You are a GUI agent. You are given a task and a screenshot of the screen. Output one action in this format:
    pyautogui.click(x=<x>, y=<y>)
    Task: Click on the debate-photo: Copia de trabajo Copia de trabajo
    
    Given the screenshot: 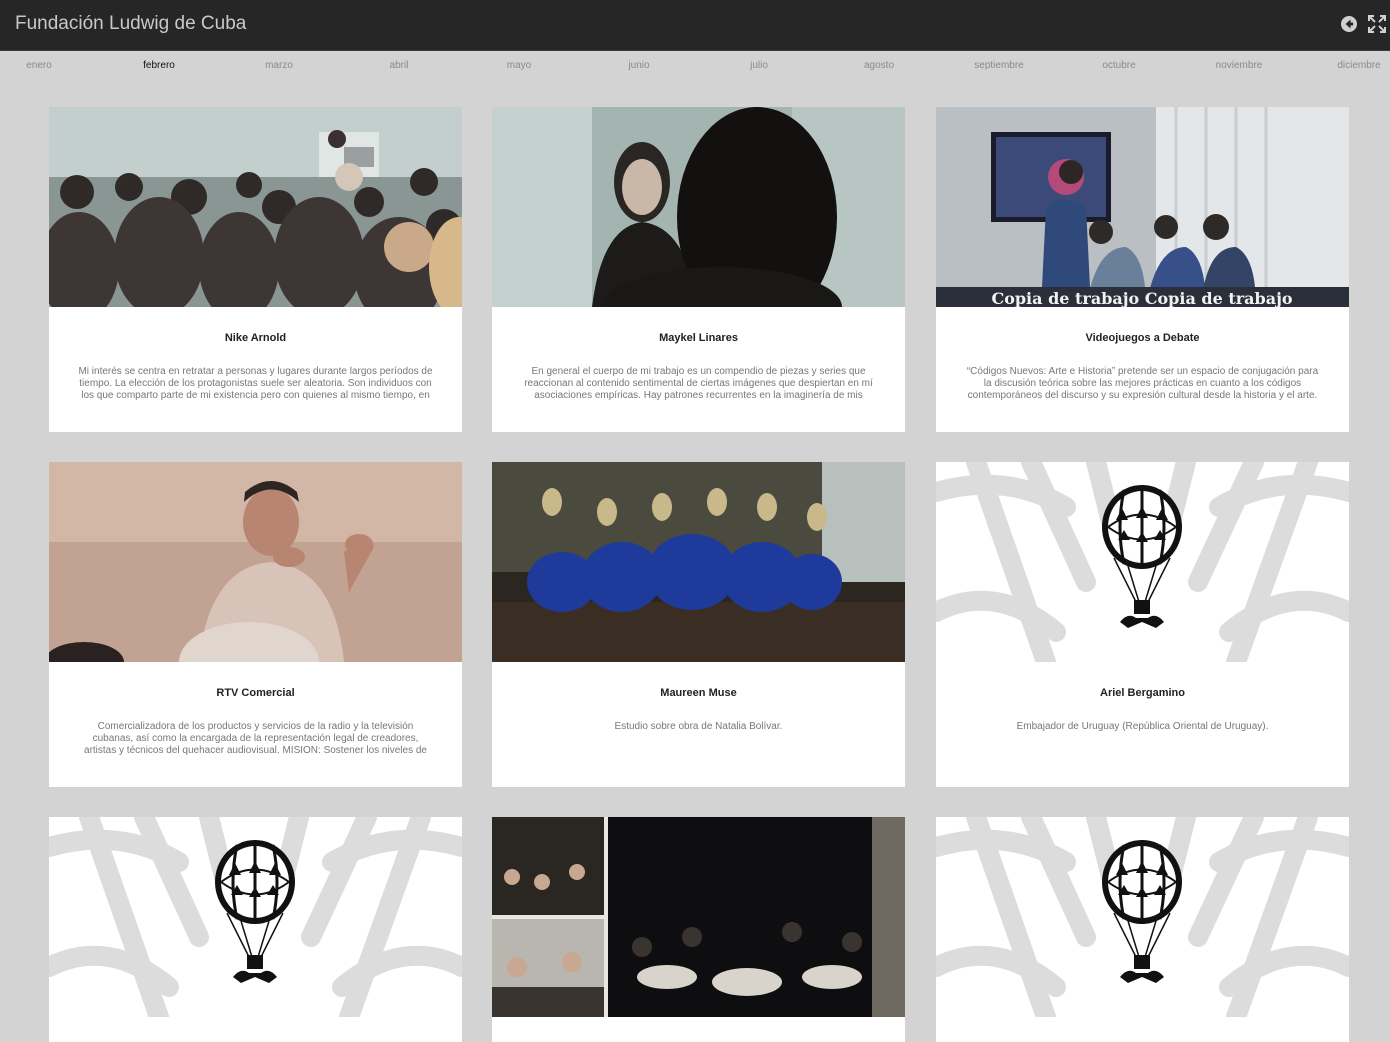 What is the action you would take?
    pyautogui.click(x=1142, y=207)
    